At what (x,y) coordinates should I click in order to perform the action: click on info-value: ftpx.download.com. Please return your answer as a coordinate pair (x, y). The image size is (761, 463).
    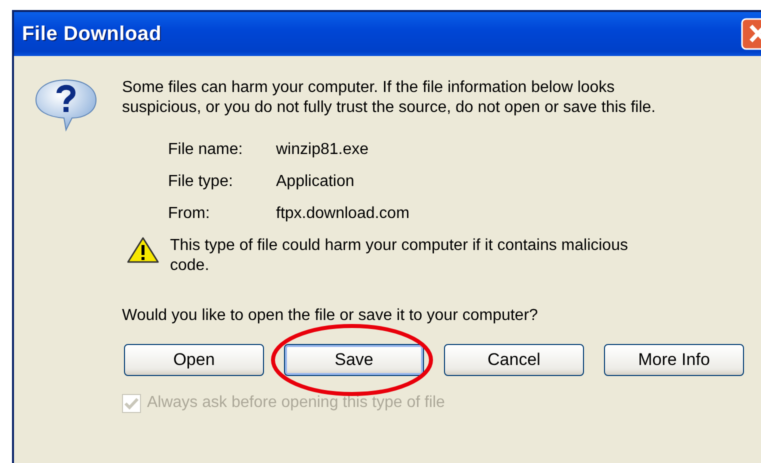
    Looking at the image, I should click on (343, 214).